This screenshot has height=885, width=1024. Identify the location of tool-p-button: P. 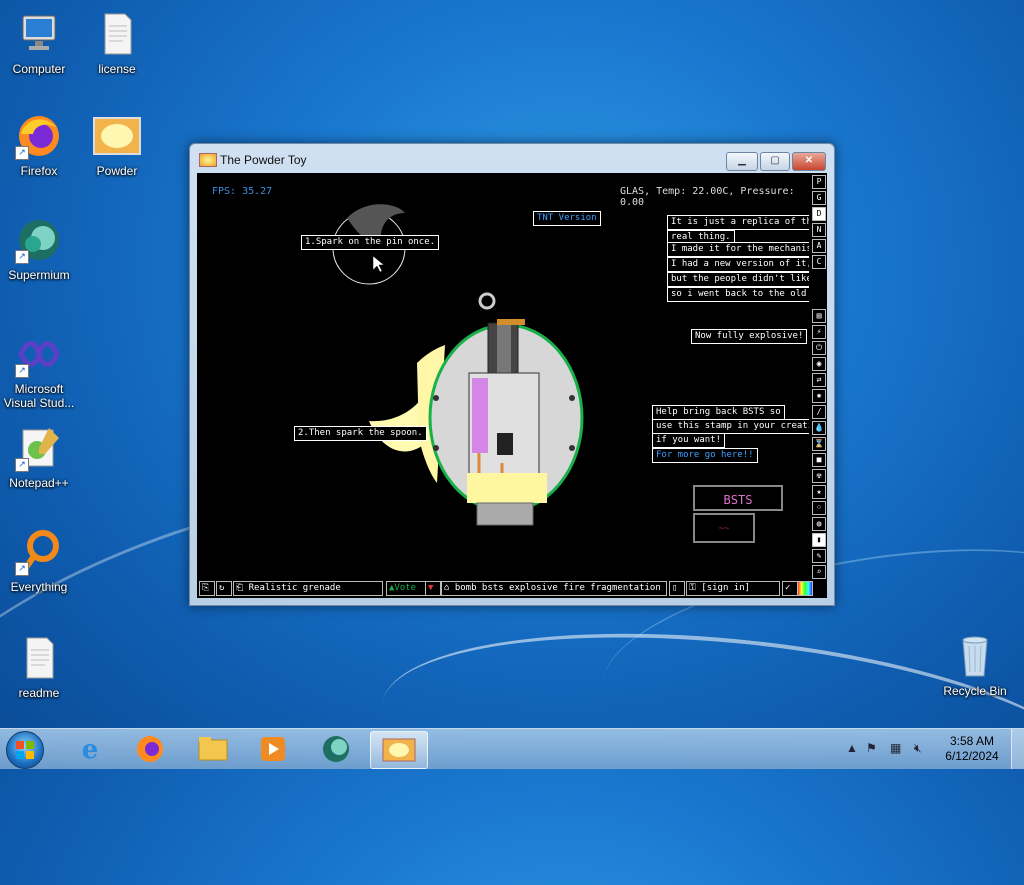
(819, 182).